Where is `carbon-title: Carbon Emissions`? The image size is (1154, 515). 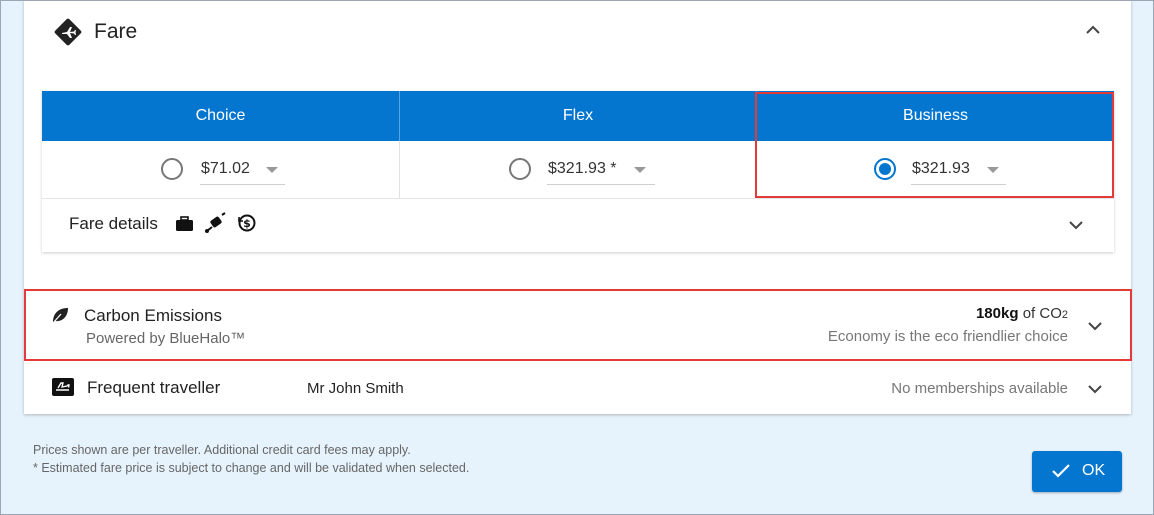
carbon-title: Carbon Emissions is located at coordinates (153, 315).